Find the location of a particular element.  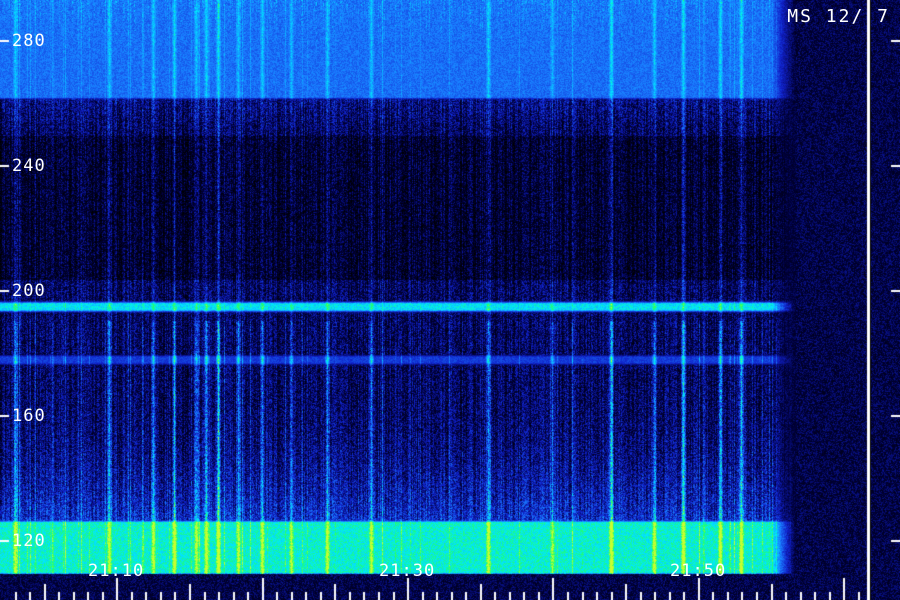

x-tick-label: 21:50 is located at coordinates (698, 571).